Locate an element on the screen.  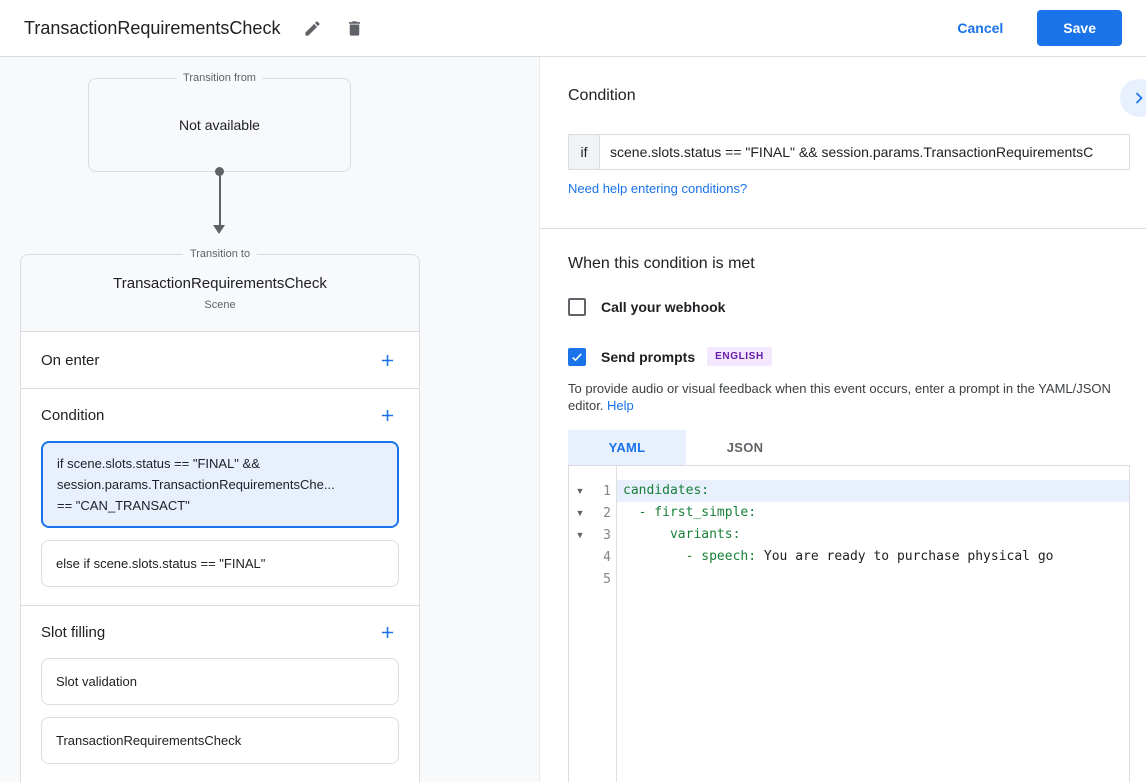
condition-expression-row: if is located at coordinates (849, 152).